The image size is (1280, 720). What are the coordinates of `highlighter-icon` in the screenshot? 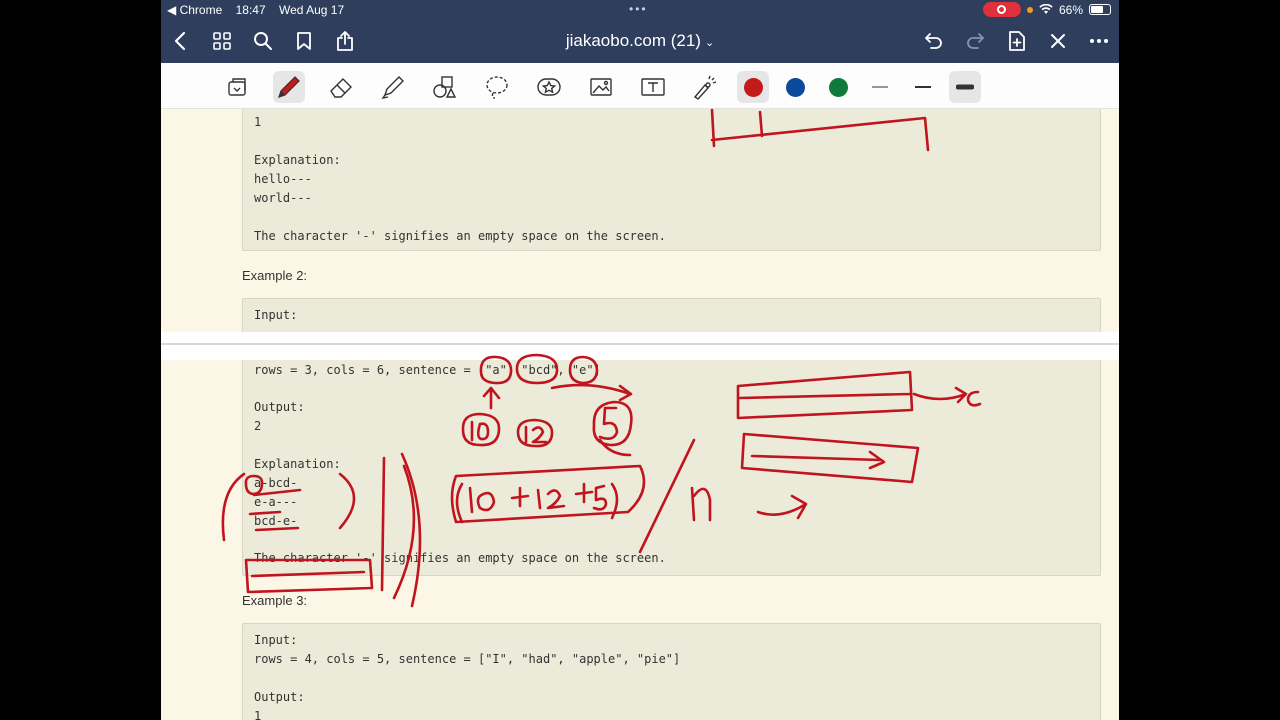 It's located at (393, 87).